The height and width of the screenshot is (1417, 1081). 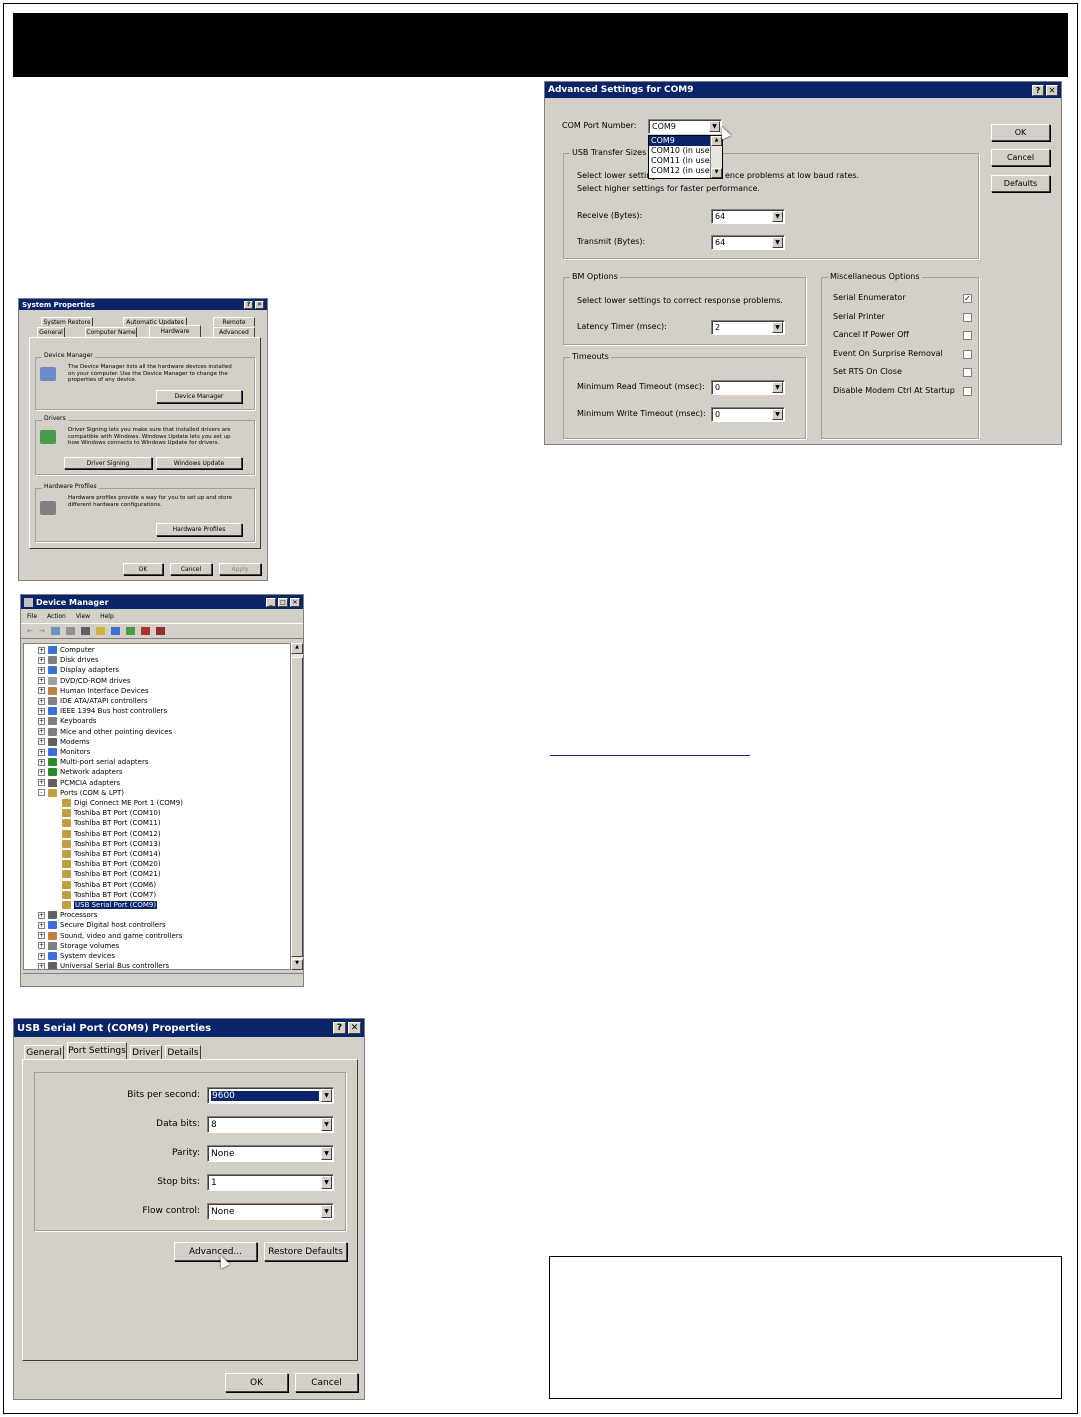 What do you see at coordinates (93, 691) in the screenshot?
I see `tree-item-human-interface-devices: + Human Interface Devices` at bounding box center [93, 691].